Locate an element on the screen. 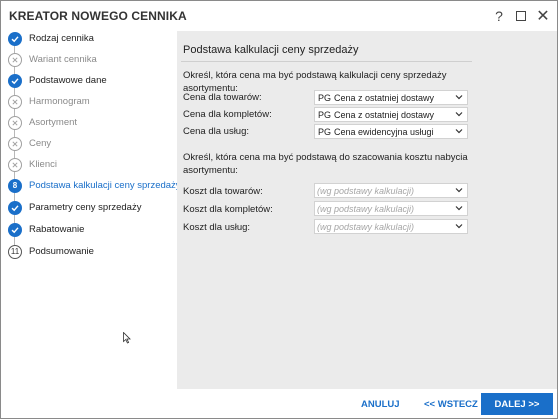 This screenshot has height=419, width=558. section-divider is located at coordinates (326, 61).